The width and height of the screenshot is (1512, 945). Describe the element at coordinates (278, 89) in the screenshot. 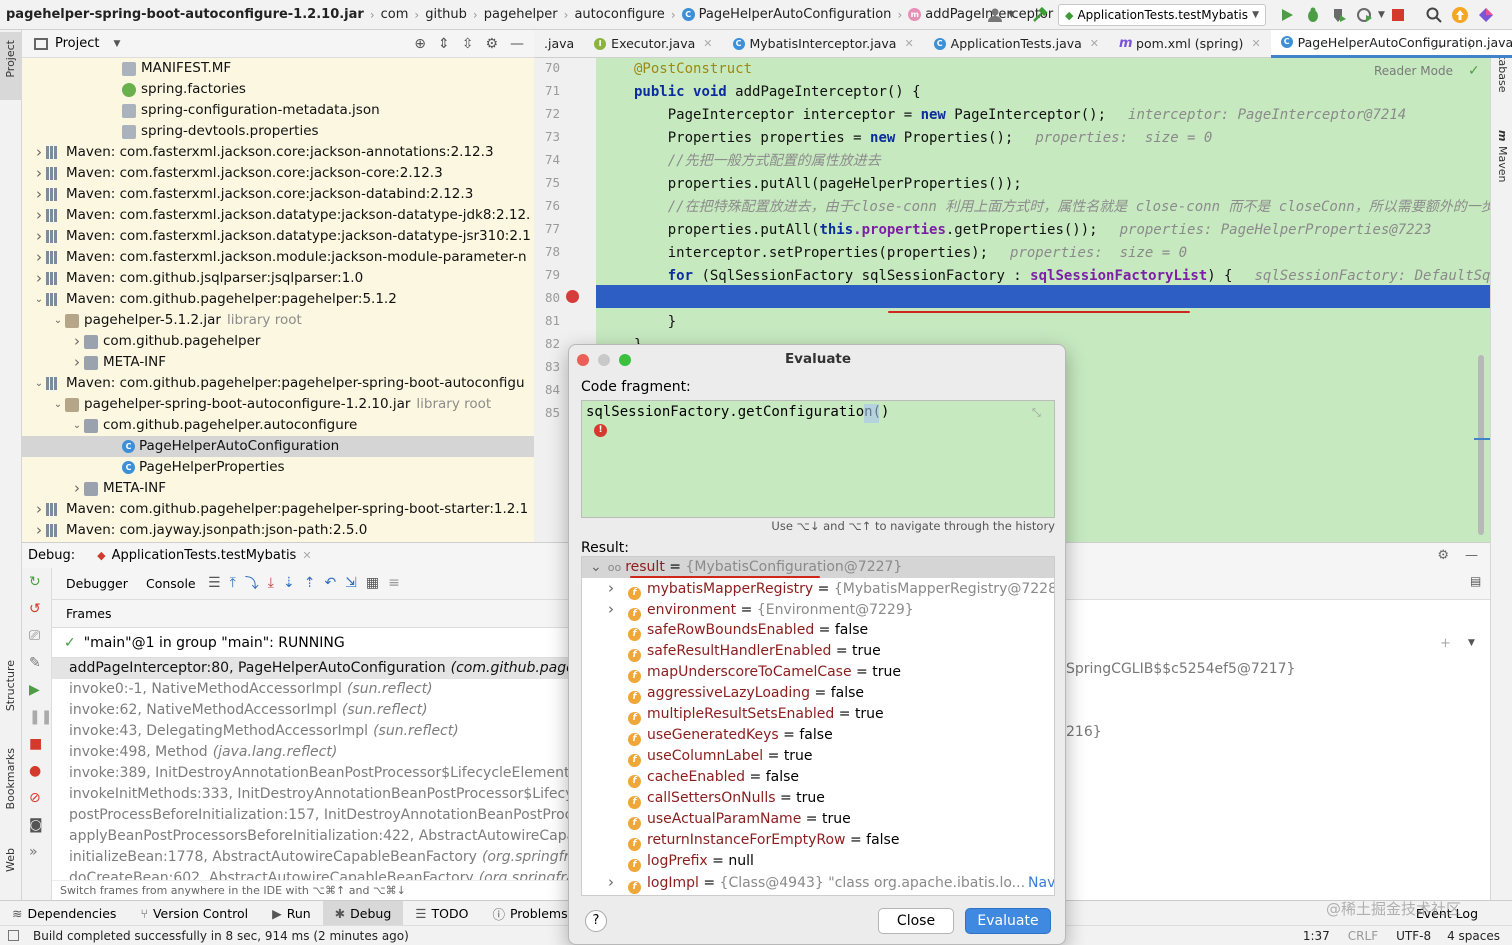

I see `project-tree-item: spring.factories` at that location.